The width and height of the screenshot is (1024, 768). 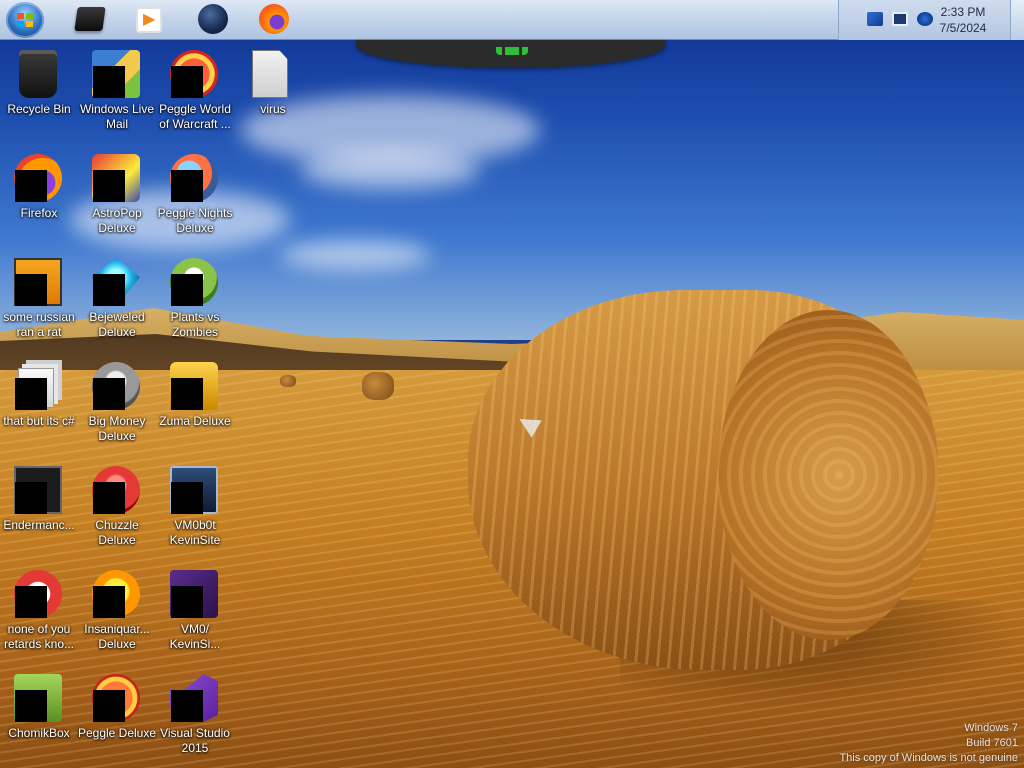 What do you see at coordinates (117, 116) in the screenshot?
I see `desktop-icon-label: Windows Live Mail` at bounding box center [117, 116].